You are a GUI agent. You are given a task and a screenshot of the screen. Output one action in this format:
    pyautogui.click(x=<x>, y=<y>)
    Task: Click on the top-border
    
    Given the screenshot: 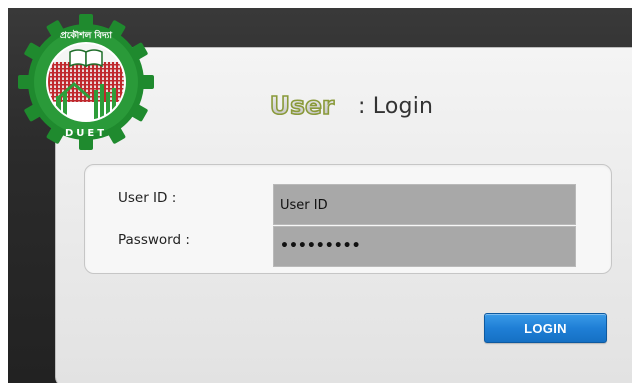 What is the action you would take?
    pyautogui.click(x=316, y=4)
    